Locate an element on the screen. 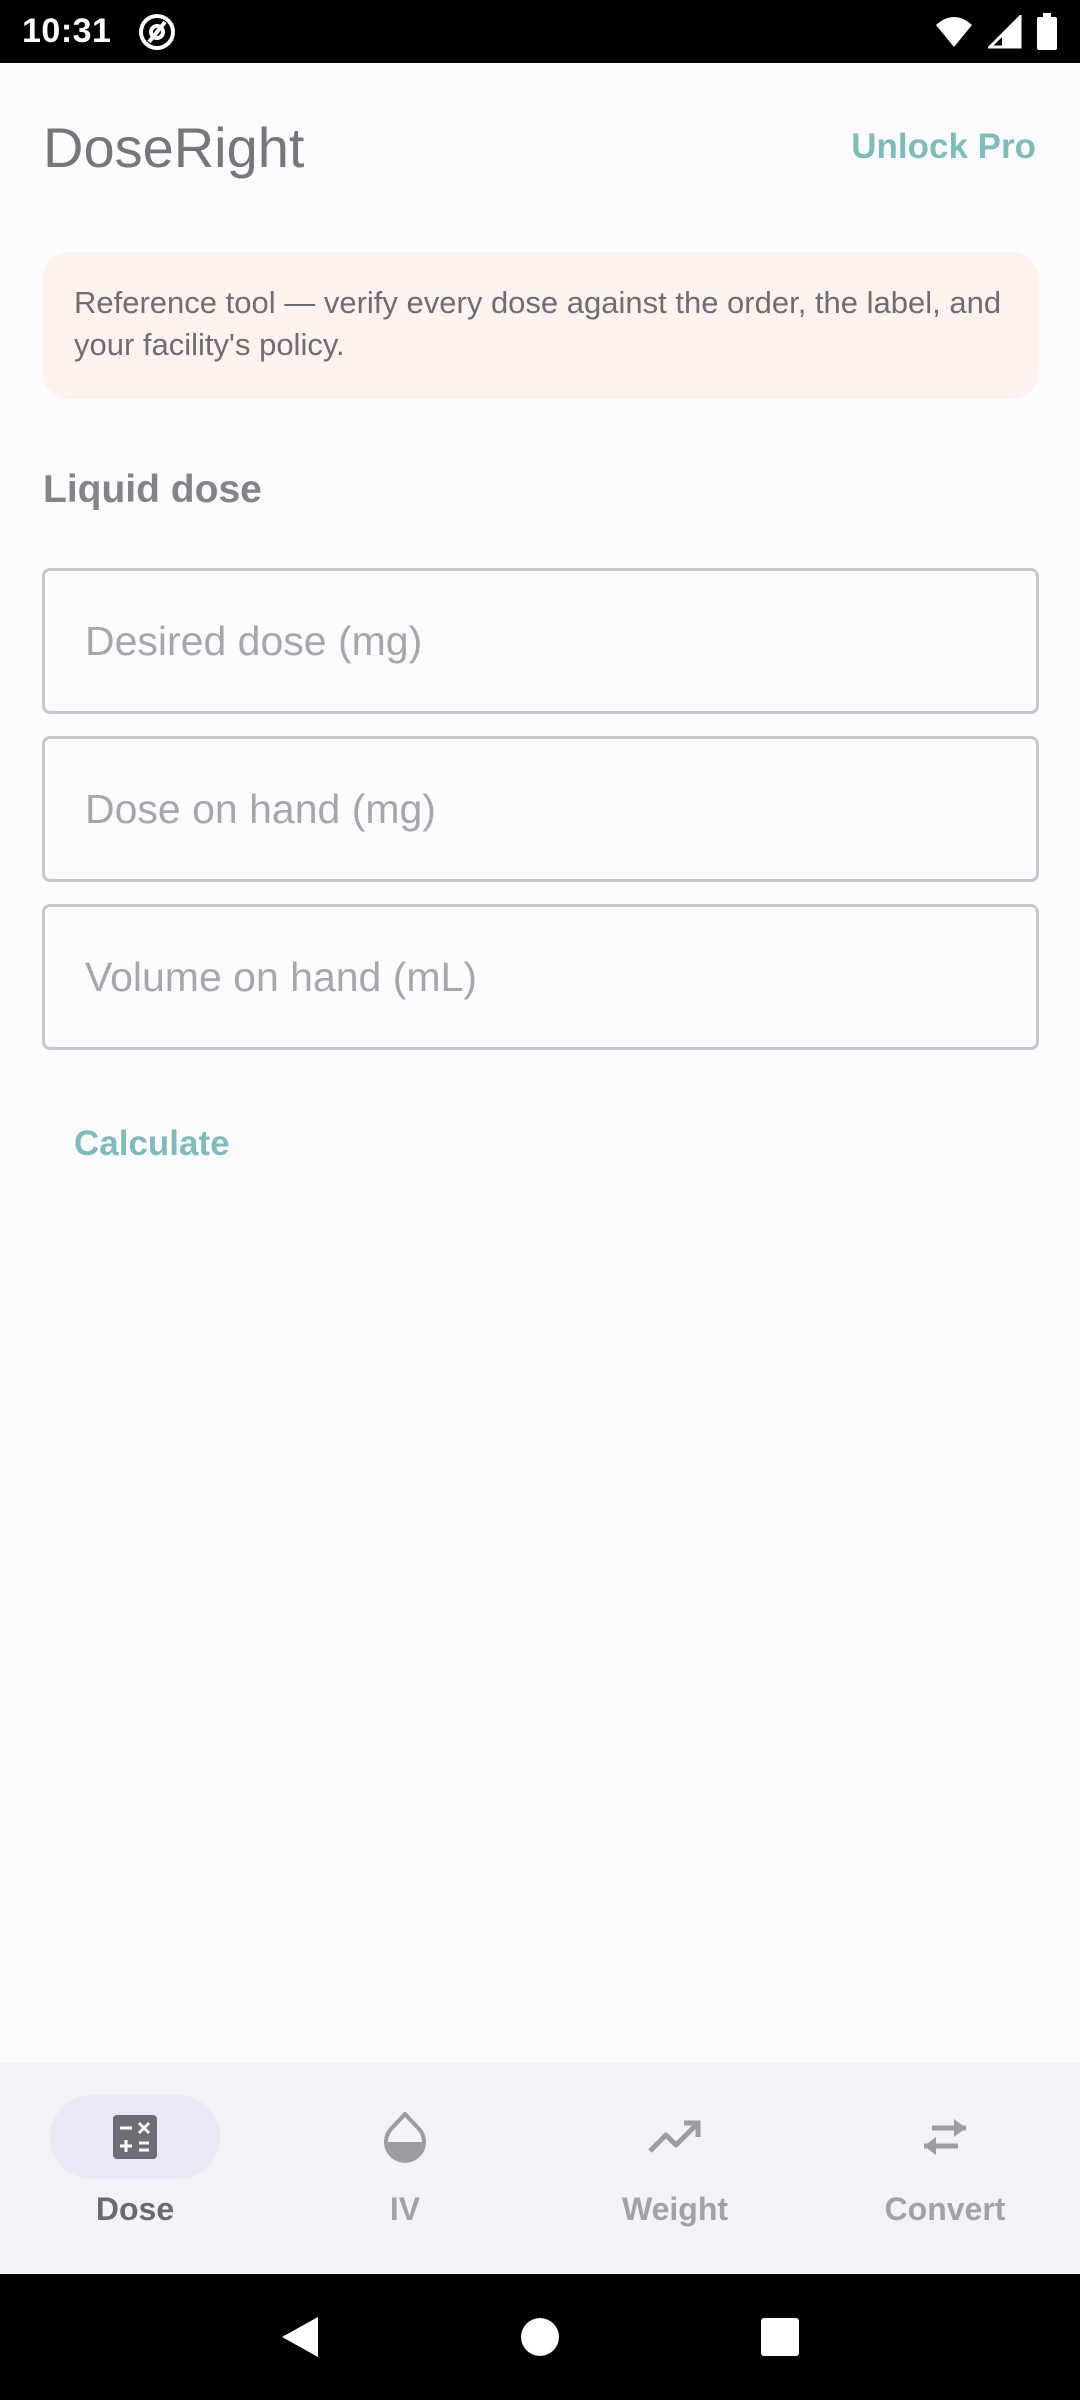  nav-item-convert: Convert is located at coordinates (945, 2168).